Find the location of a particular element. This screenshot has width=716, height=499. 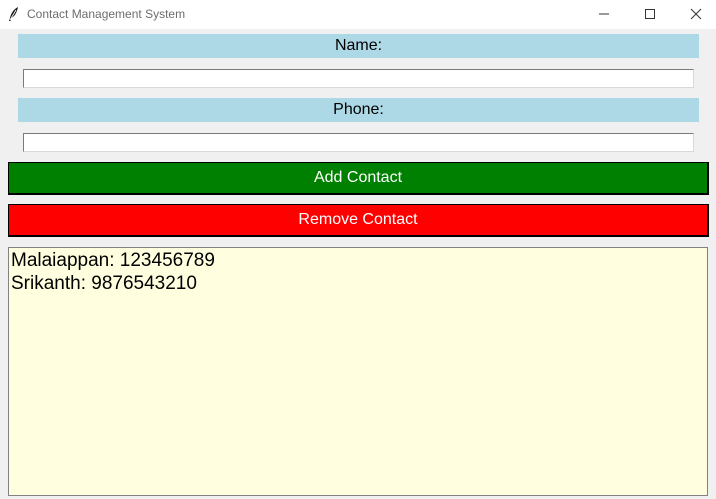

maximize-icon is located at coordinates (650, 14).